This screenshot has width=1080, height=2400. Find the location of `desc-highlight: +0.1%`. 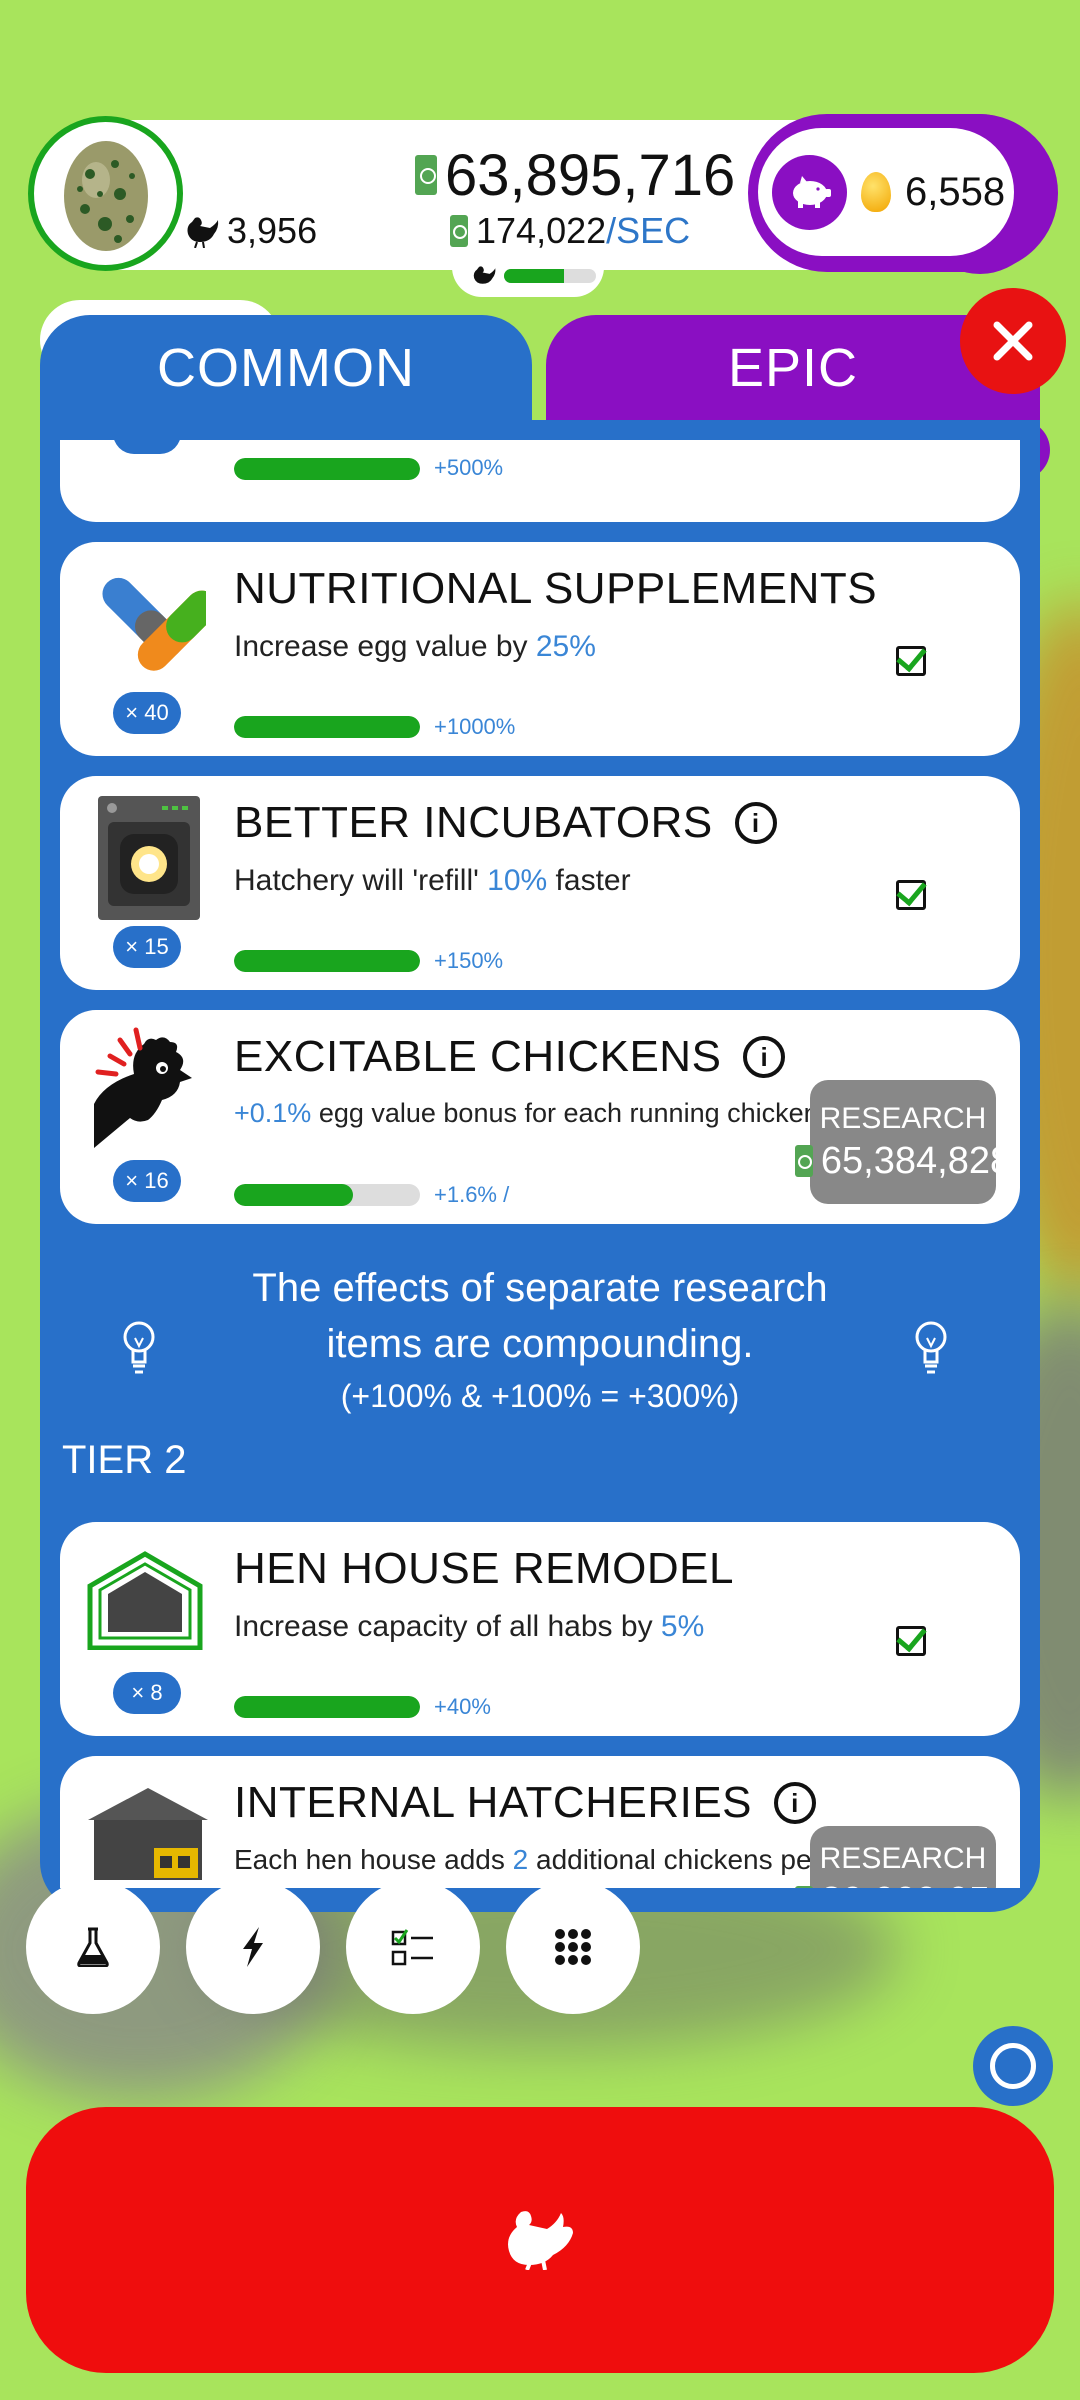

desc-highlight: +0.1% is located at coordinates (273, 1113).